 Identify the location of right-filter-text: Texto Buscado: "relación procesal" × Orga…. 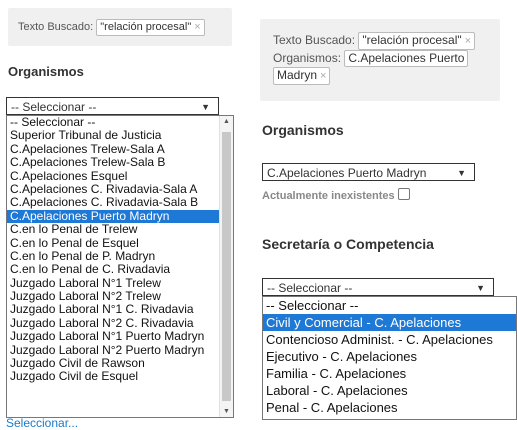
(384, 58).